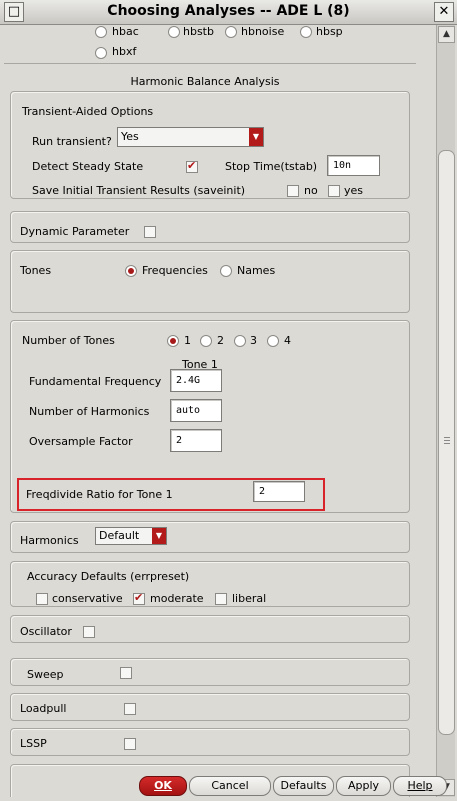  What do you see at coordinates (353, 165) in the screenshot?
I see `stop-time-field: 10n` at bounding box center [353, 165].